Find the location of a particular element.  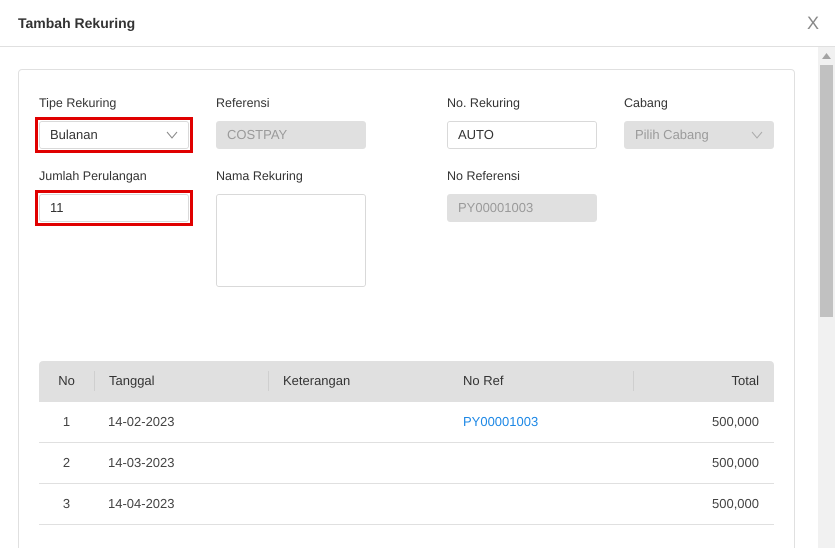

field-label: No. Rekuring is located at coordinates (484, 103).